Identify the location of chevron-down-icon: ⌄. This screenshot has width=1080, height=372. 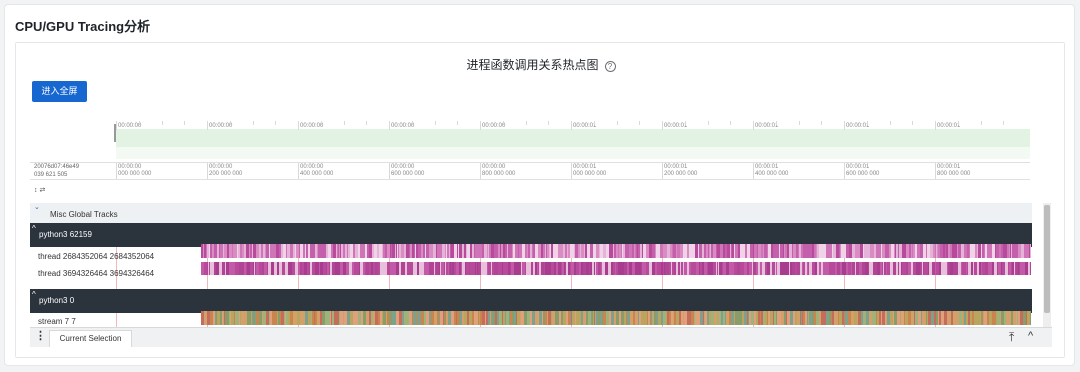
(37, 207).